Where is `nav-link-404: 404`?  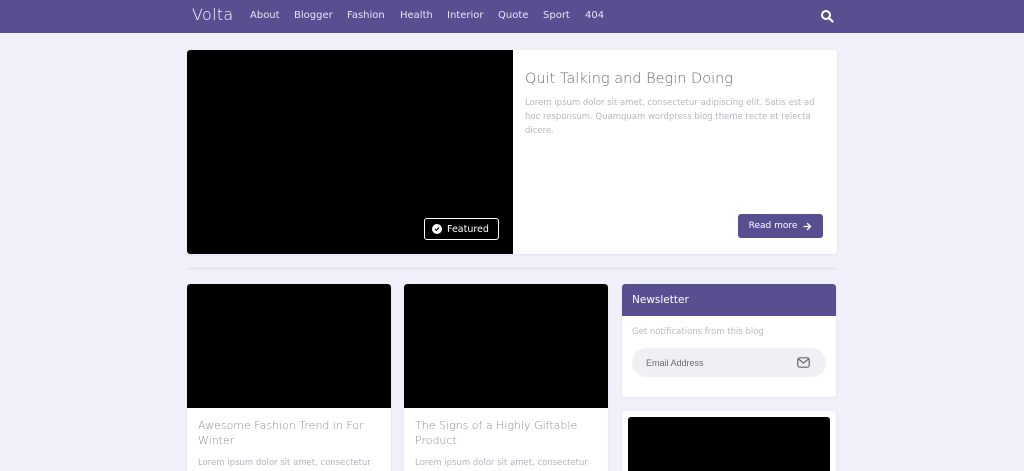 nav-link-404: 404 is located at coordinates (594, 15).